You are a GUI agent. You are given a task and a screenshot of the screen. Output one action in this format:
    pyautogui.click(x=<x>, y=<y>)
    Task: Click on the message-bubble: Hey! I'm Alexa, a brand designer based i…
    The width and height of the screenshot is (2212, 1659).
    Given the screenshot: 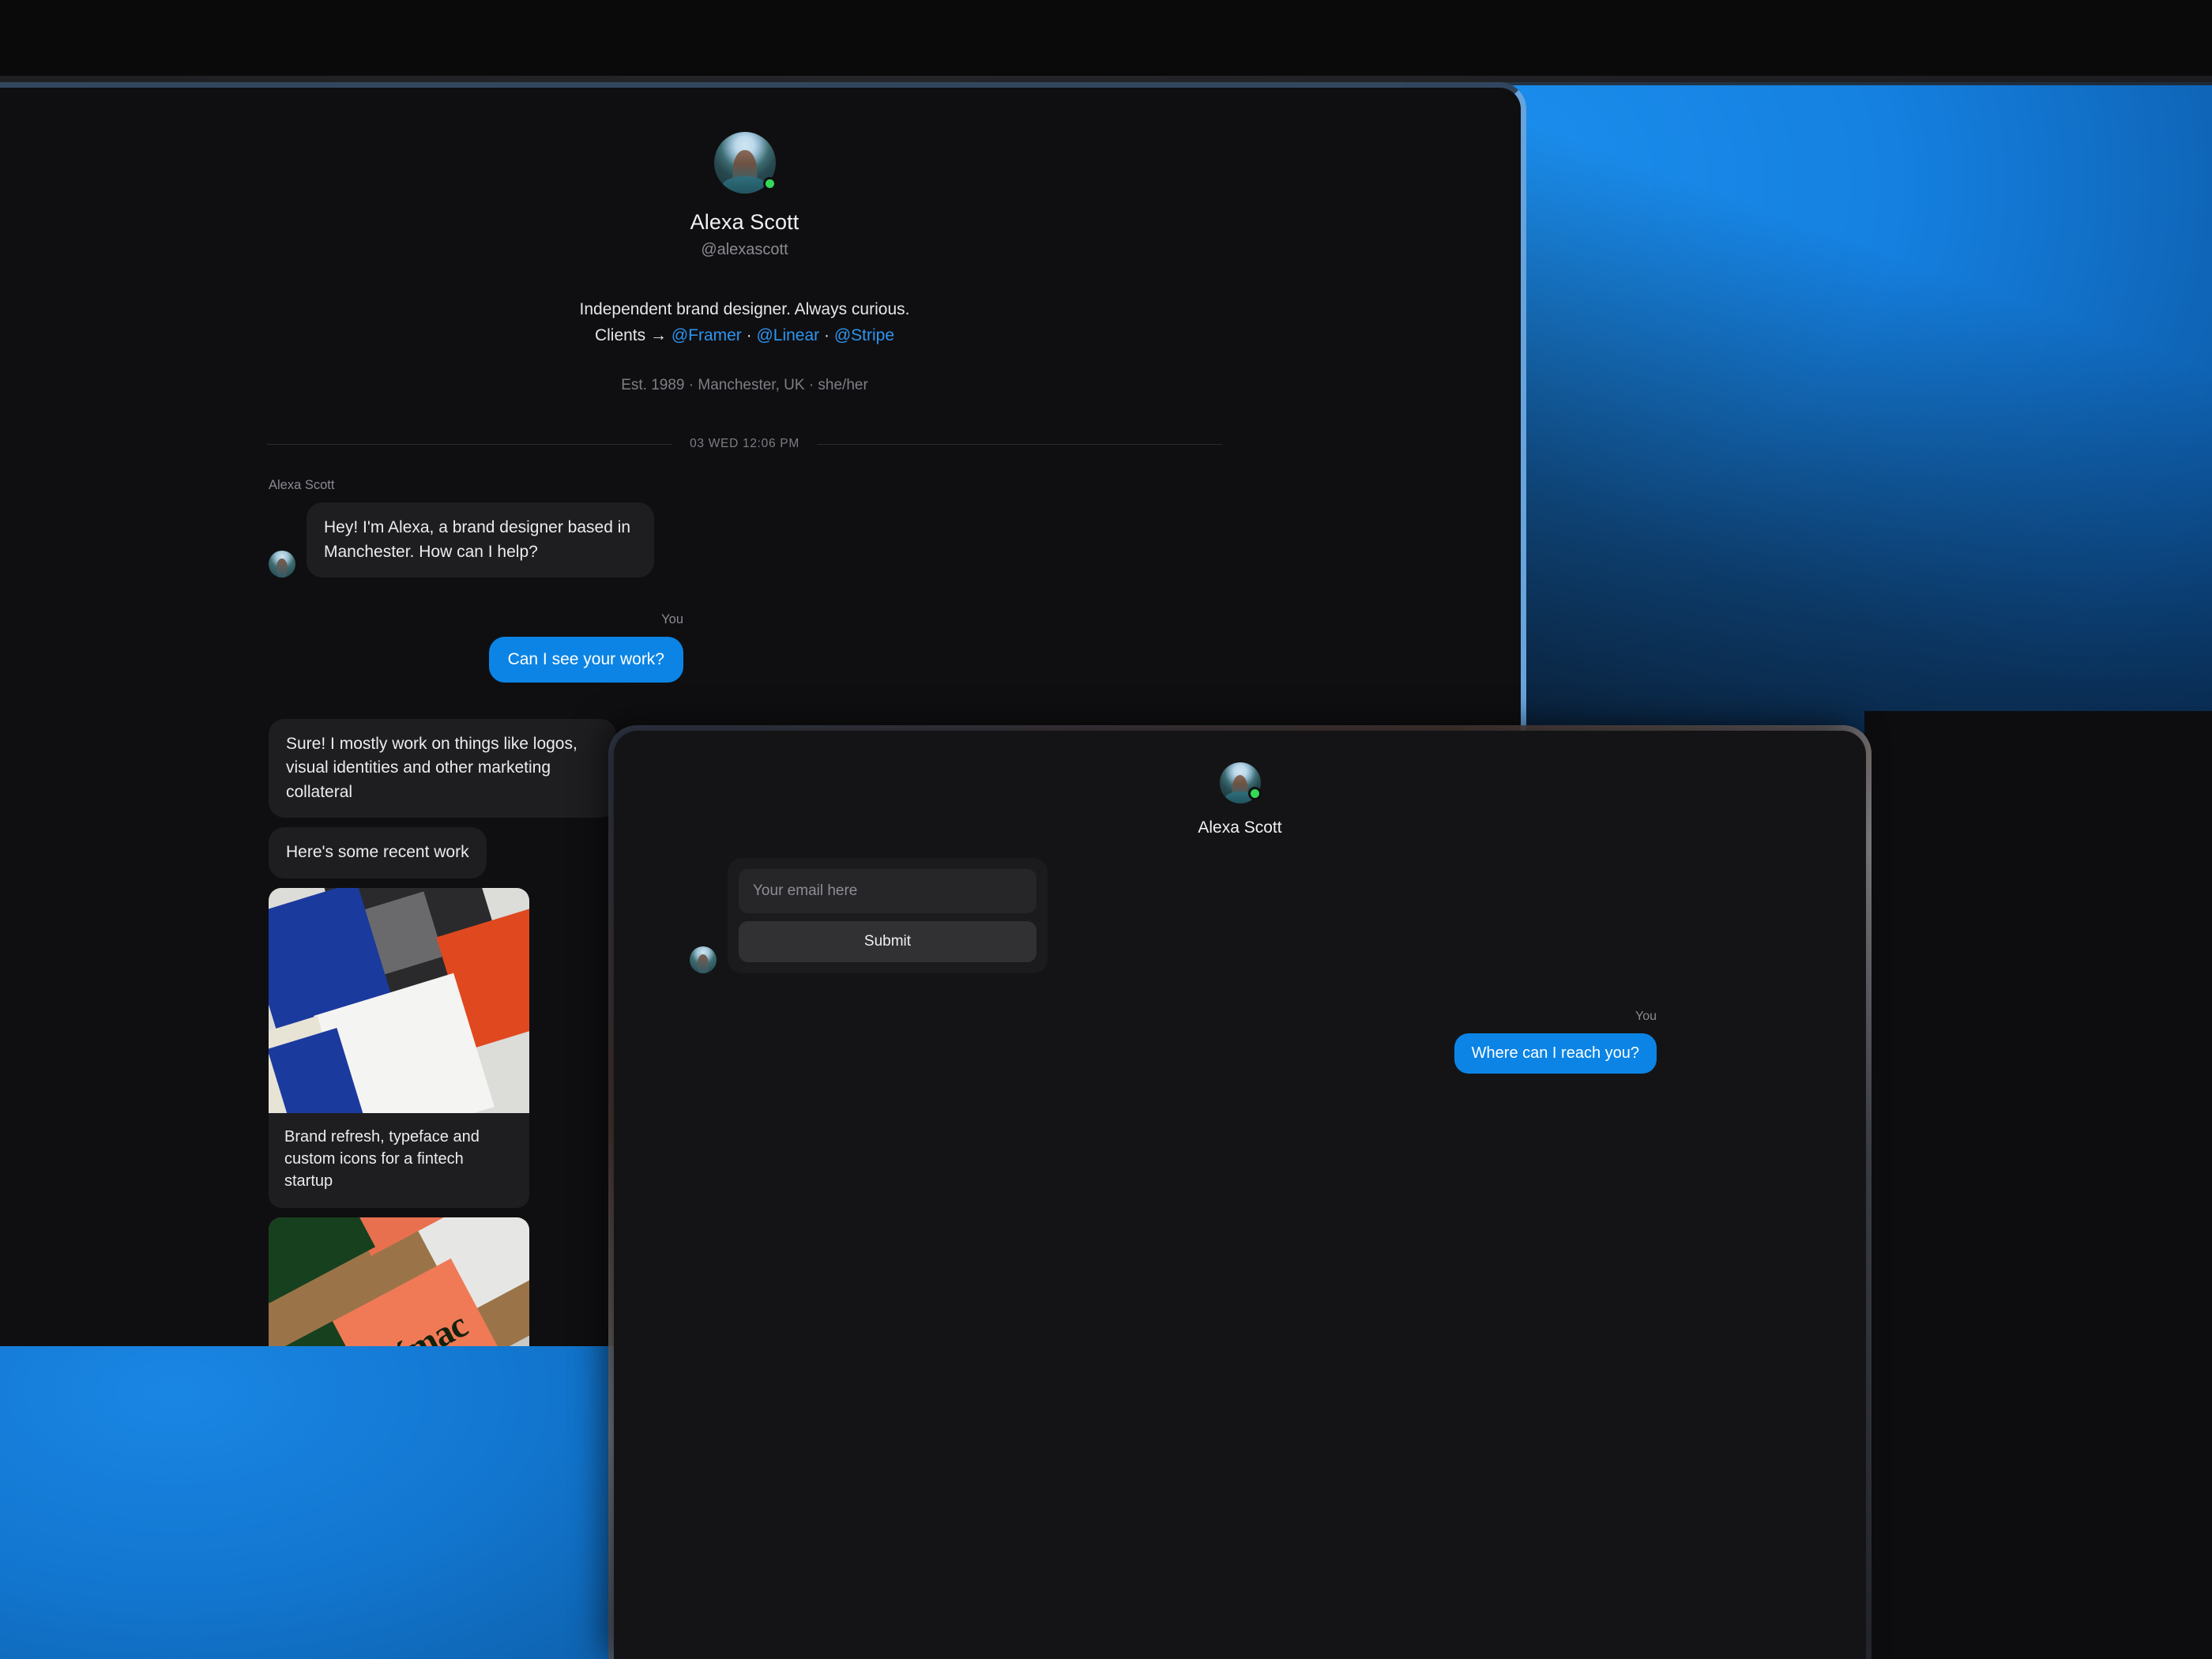 What is the action you would take?
    pyautogui.click(x=481, y=540)
    